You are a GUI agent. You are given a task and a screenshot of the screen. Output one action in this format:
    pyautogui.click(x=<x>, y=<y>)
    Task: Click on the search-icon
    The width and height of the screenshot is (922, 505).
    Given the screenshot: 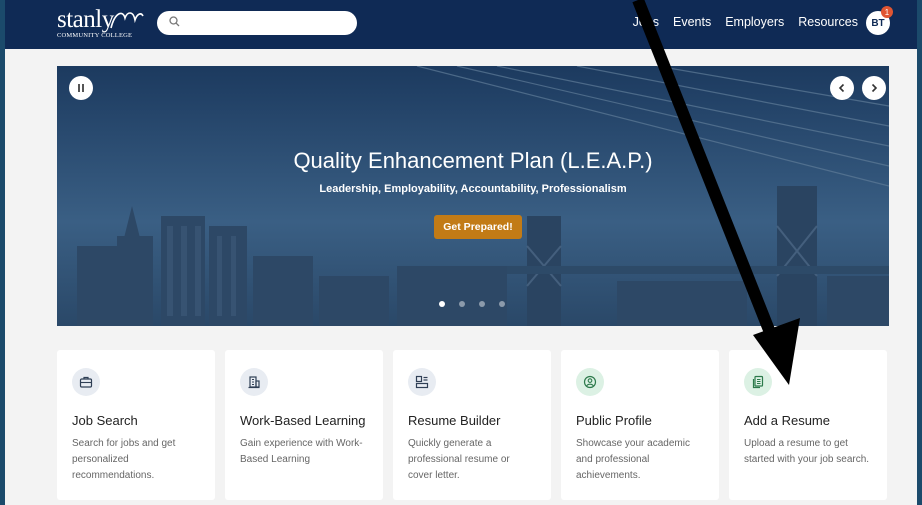 What is the action you would take?
    pyautogui.click(x=174, y=21)
    